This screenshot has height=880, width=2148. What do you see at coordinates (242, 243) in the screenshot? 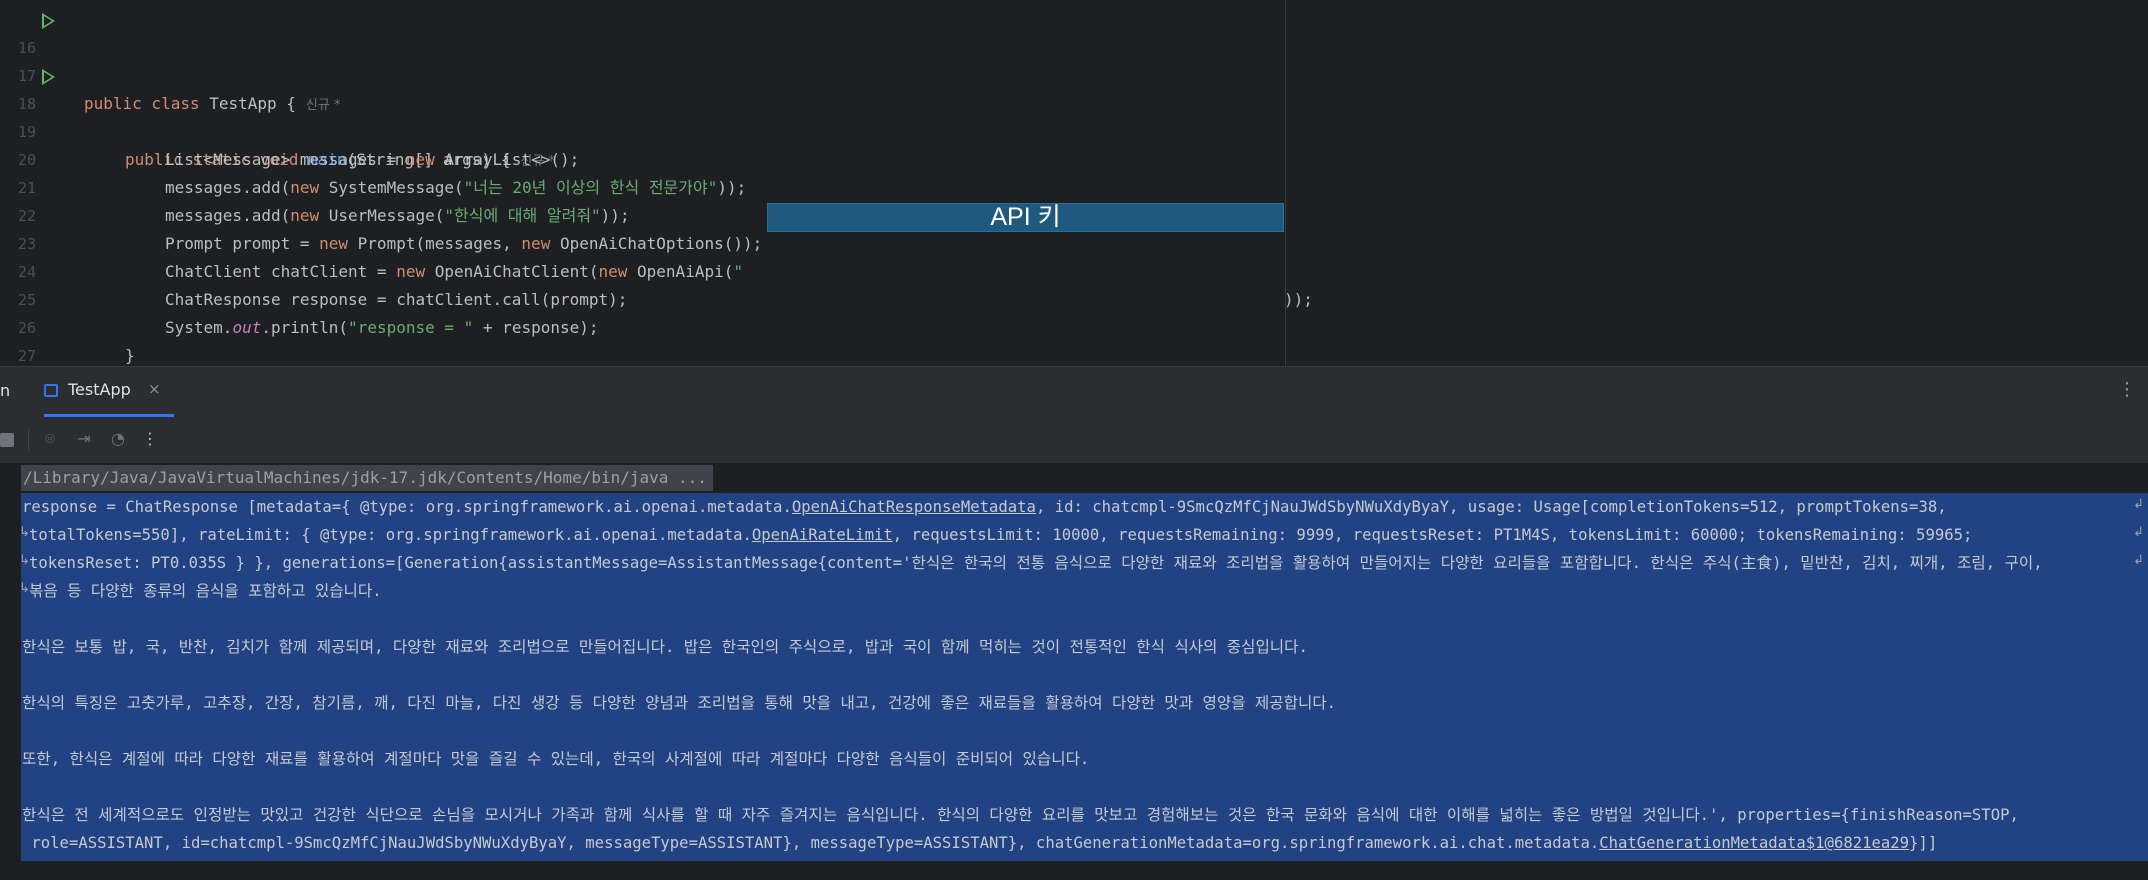
I see `code-token: Prompt prompt =` at bounding box center [242, 243].